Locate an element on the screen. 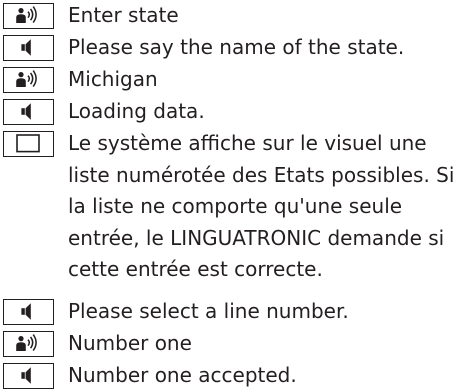 The width and height of the screenshot is (462, 392). step-text: Michigan is located at coordinates (113, 79).